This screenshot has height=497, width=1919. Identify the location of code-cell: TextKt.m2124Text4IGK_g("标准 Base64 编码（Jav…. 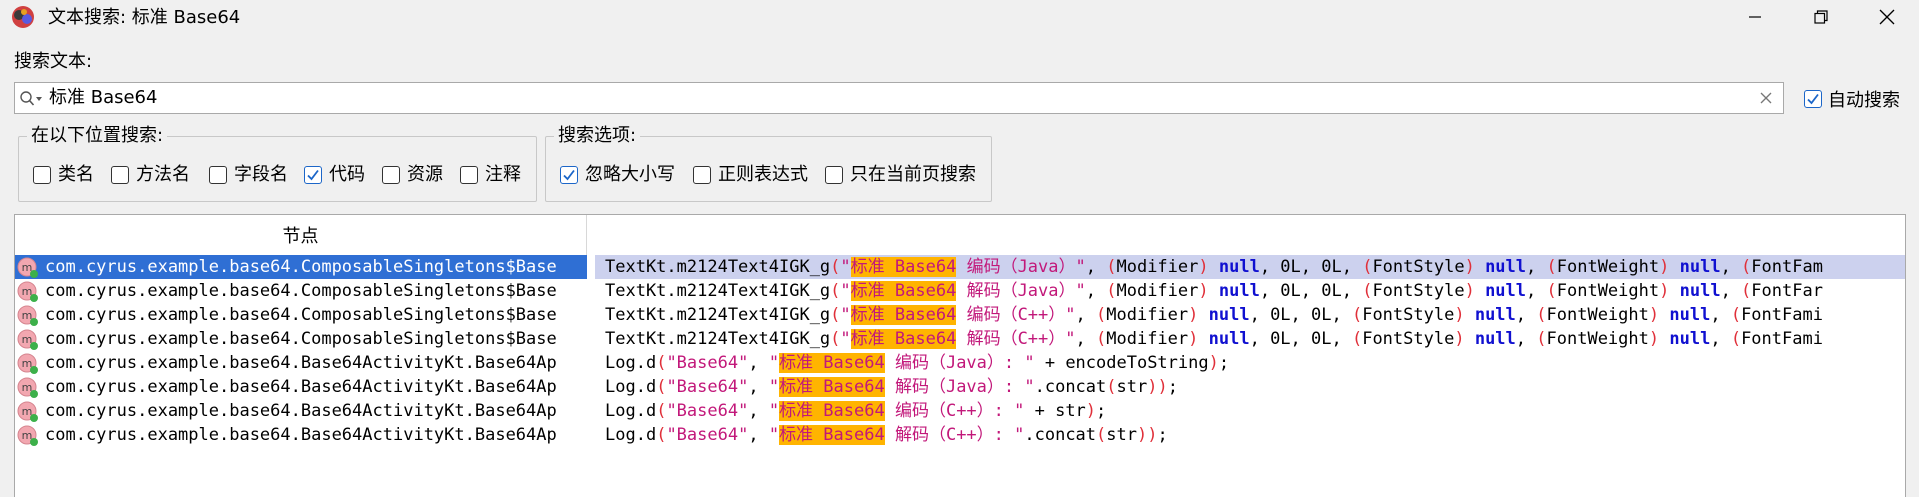
(1250, 267).